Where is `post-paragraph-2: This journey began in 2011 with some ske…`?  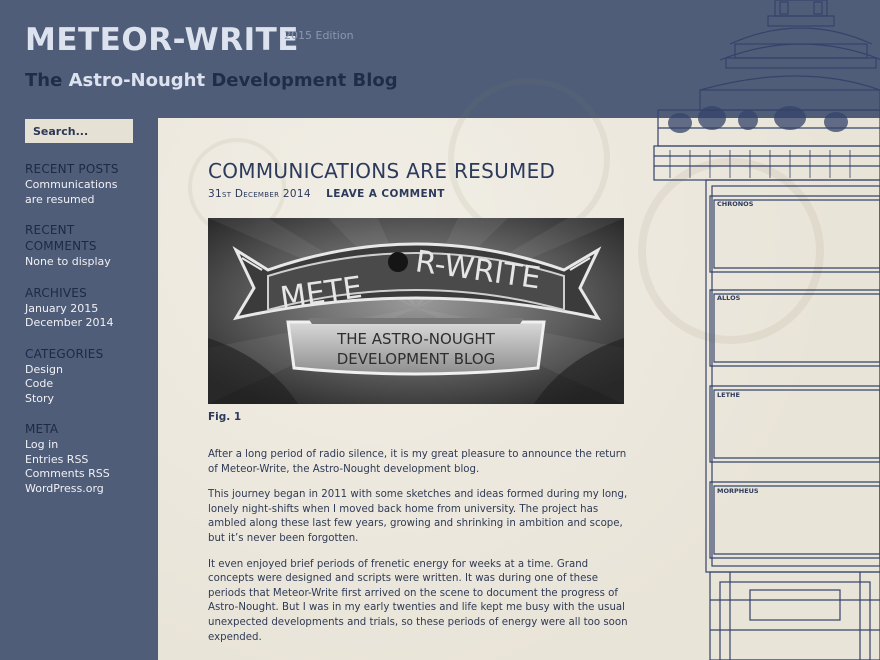 post-paragraph-2: This journey began in 2011 with some ske… is located at coordinates (418, 516).